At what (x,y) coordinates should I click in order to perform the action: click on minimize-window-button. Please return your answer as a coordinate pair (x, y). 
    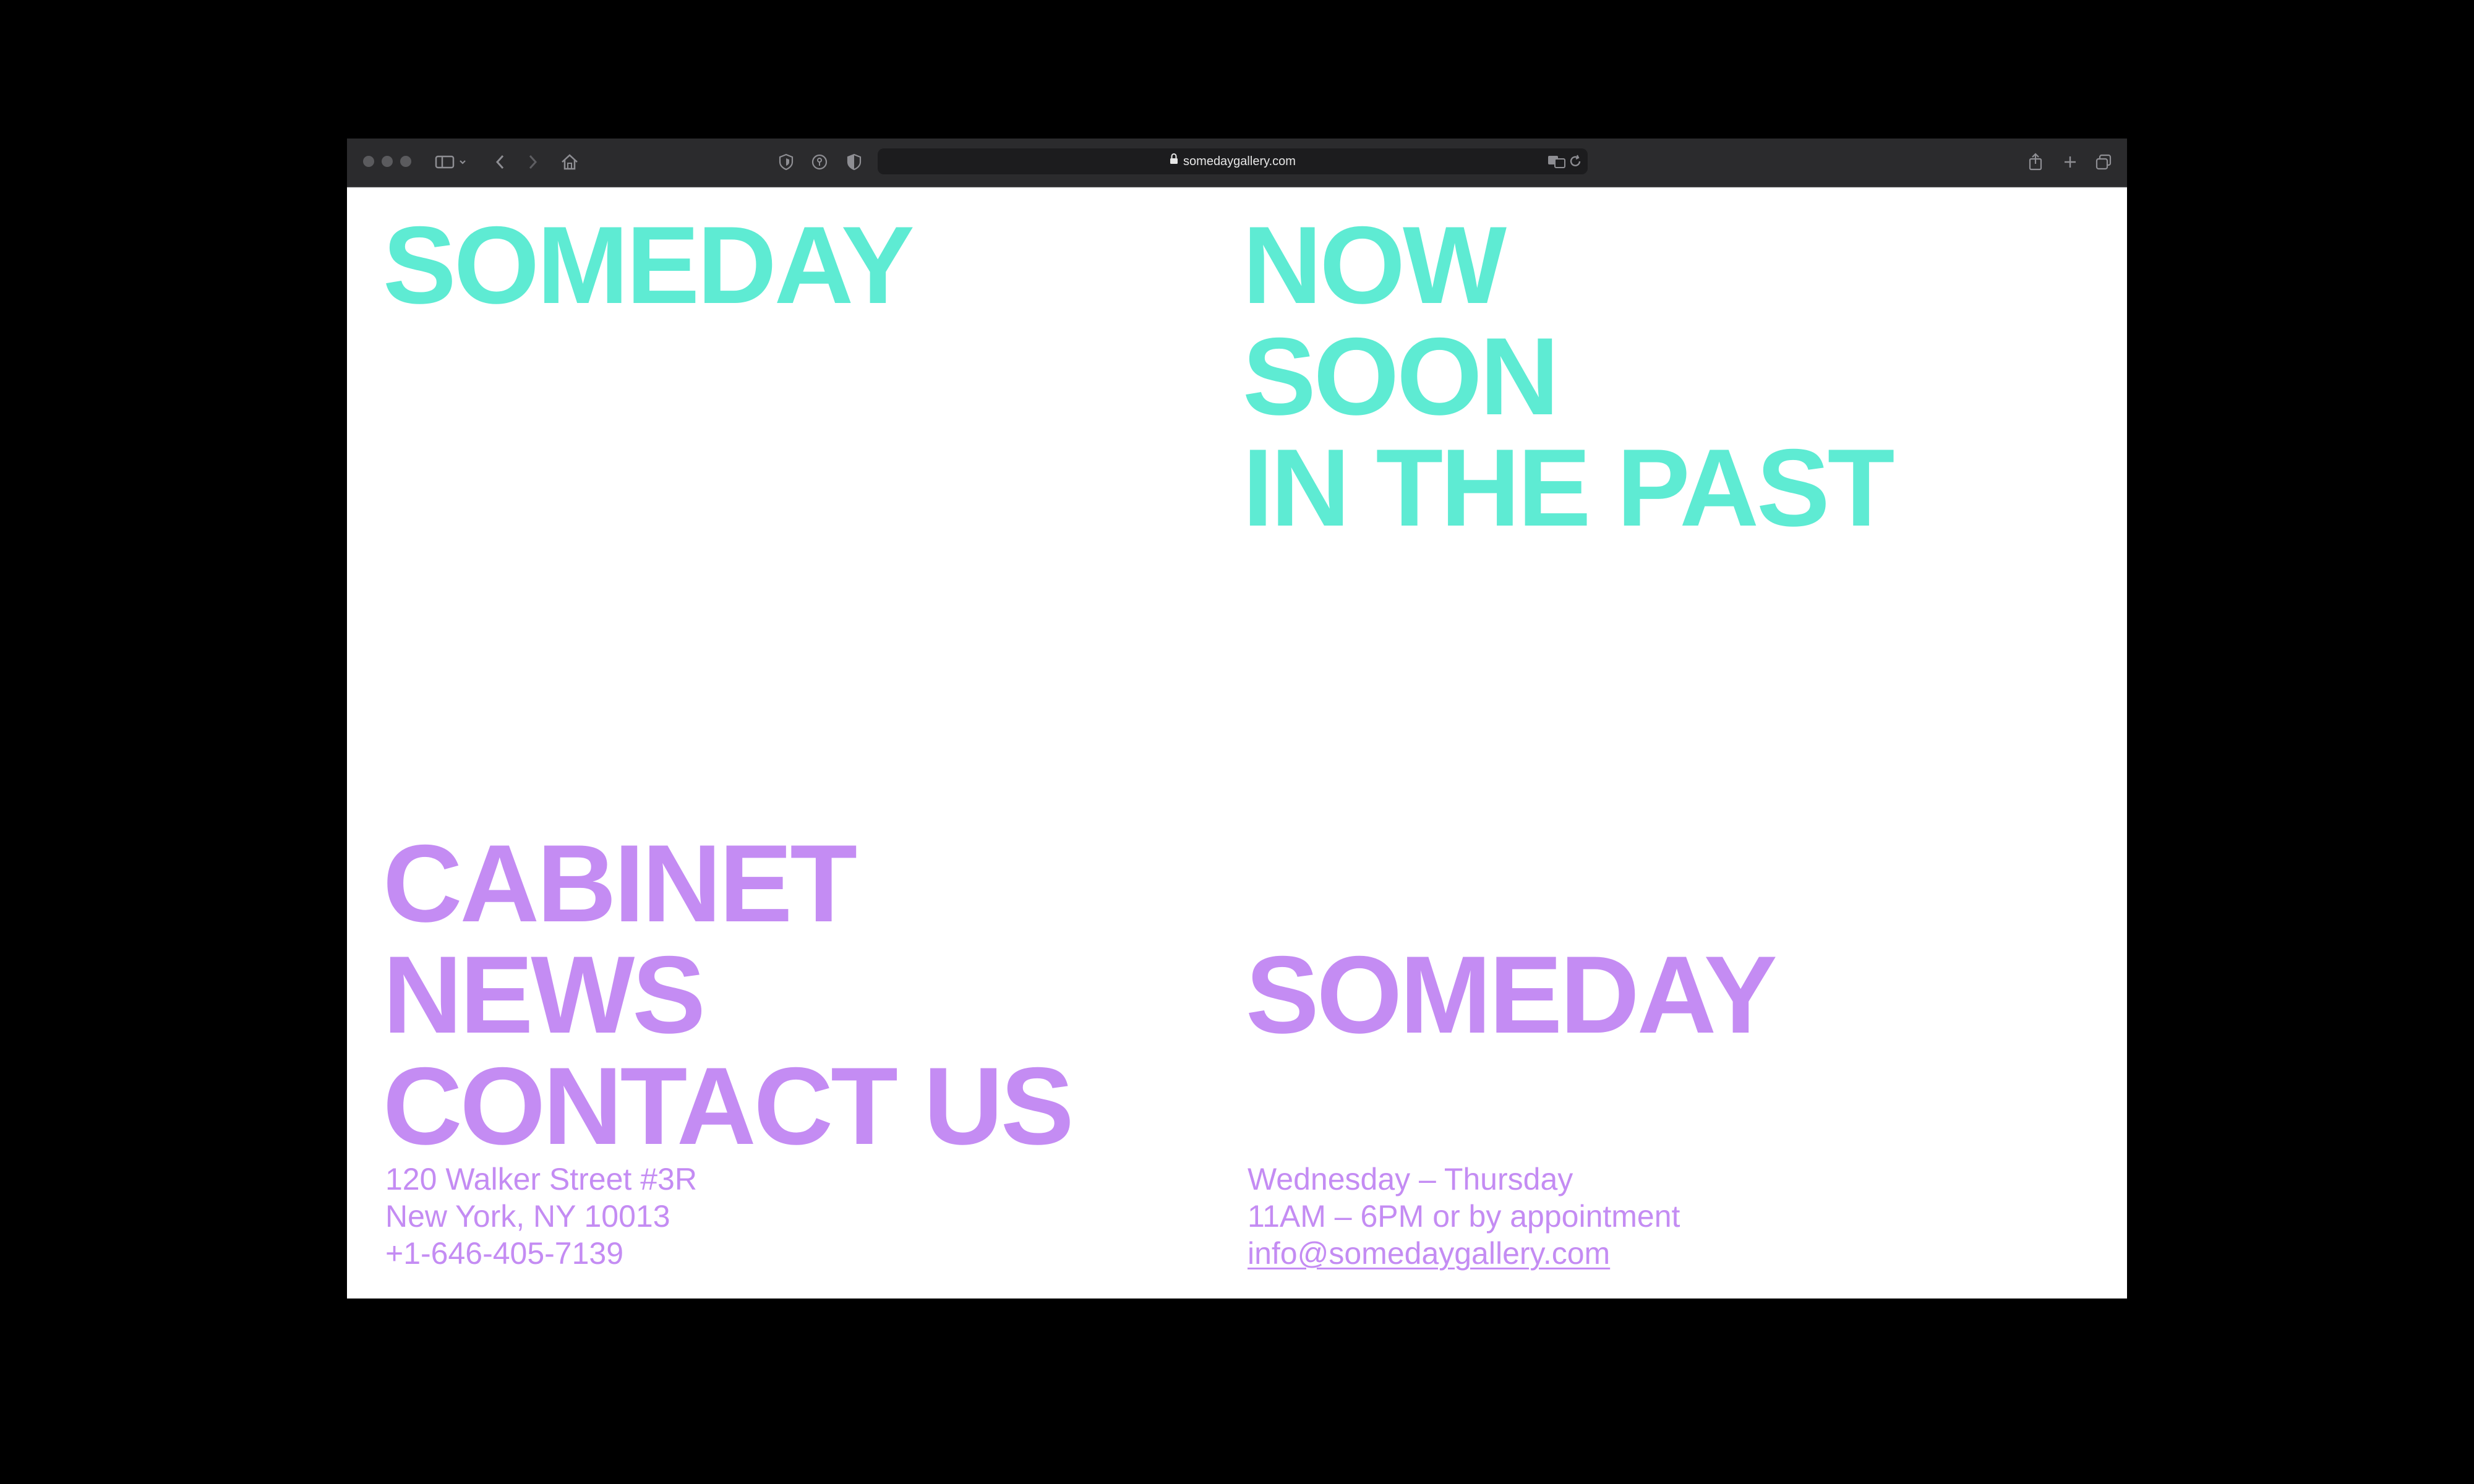
    Looking at the image, I should click on (388, 161).